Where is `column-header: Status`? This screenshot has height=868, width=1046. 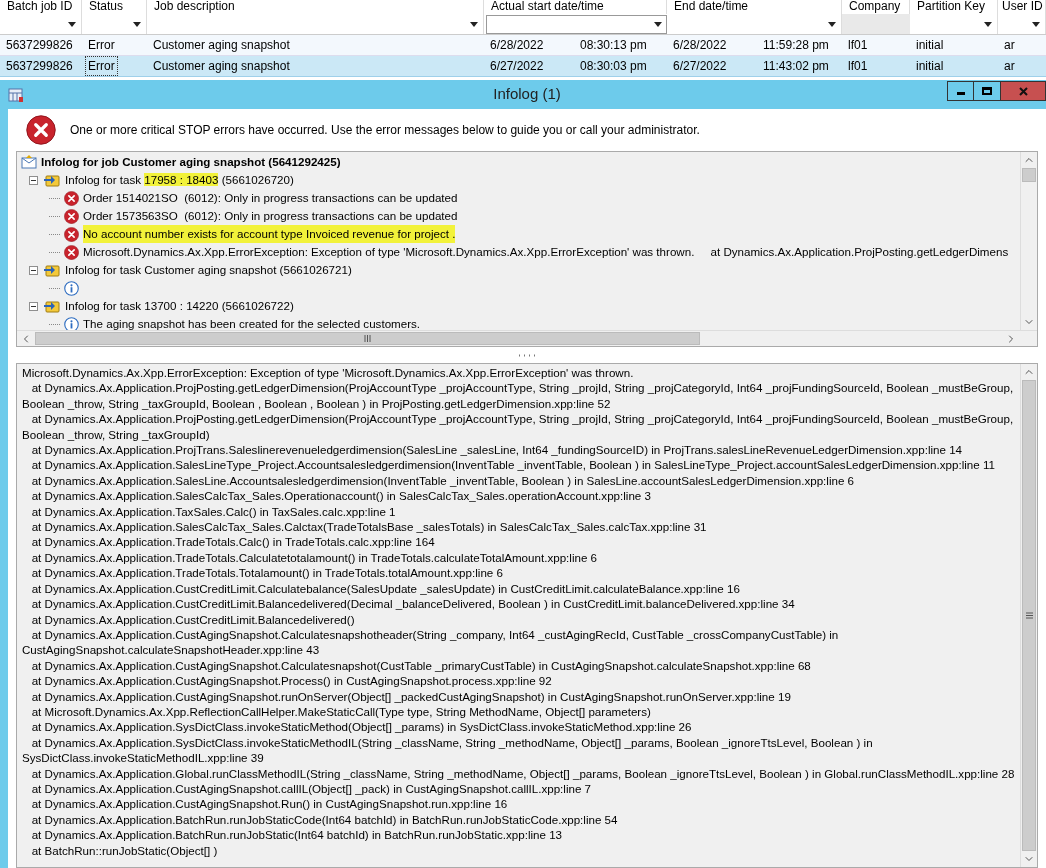
column-header: Status is located at coordinates (114, 7).